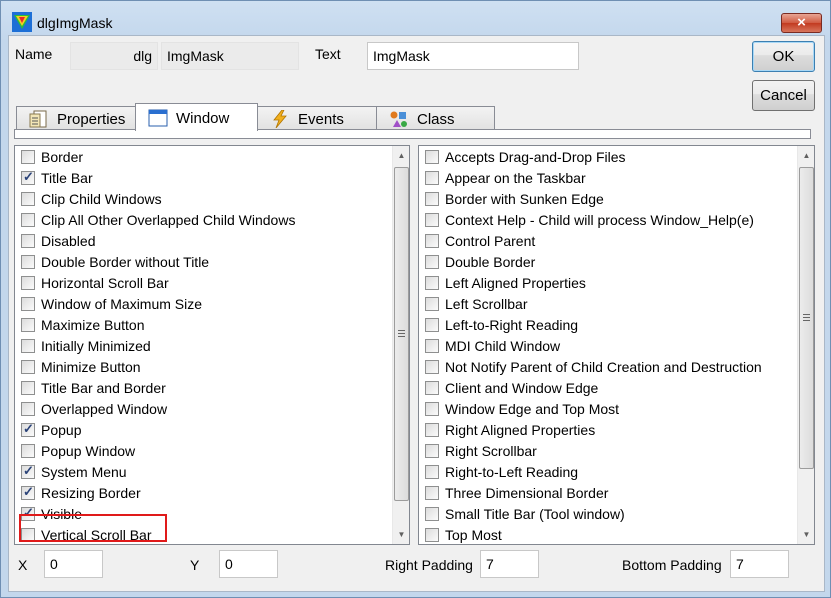 The height and width of the screenshot is (598, 831). Describe the element at coordinates (616, 304) in the screenshot. I see `list-item: Left Scrollbar` at that location.